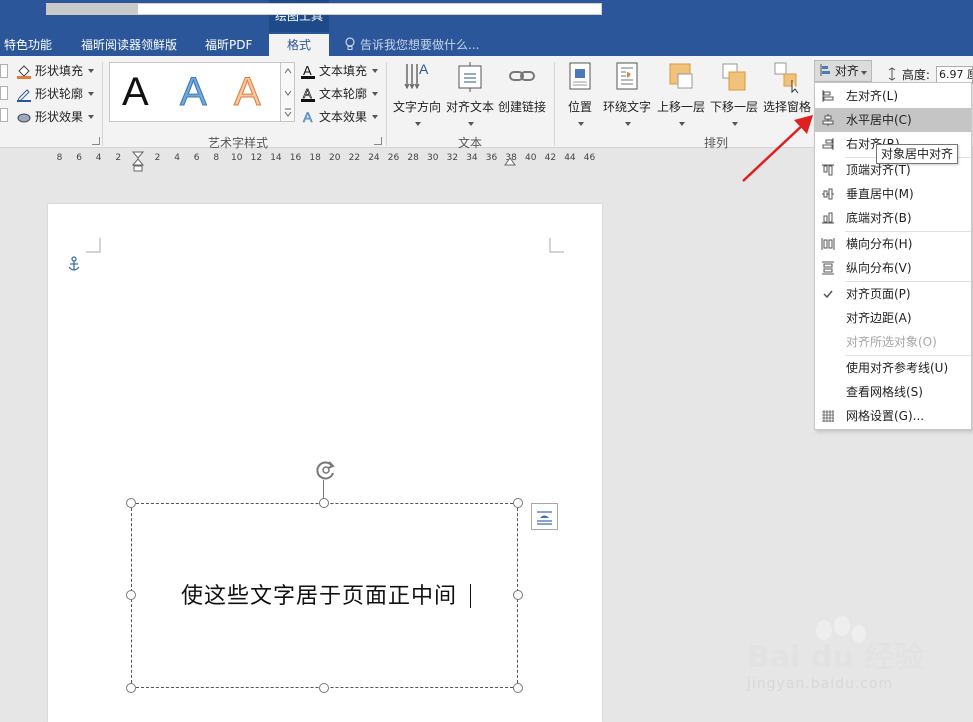  Describe the element at coordinates (417, 95) in the screenshot. I see `text-direction-button: A 文字方向` at that location.